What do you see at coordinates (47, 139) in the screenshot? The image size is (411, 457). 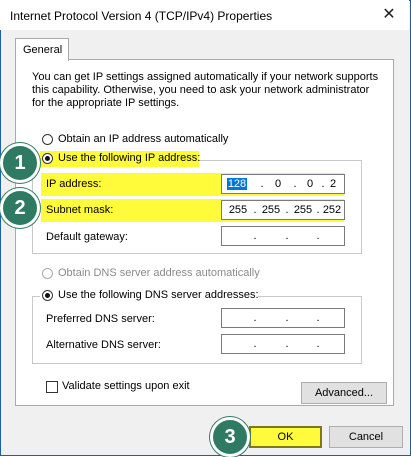 I see `obtain-ip-auto-radio` at bounding box center [47, 139].